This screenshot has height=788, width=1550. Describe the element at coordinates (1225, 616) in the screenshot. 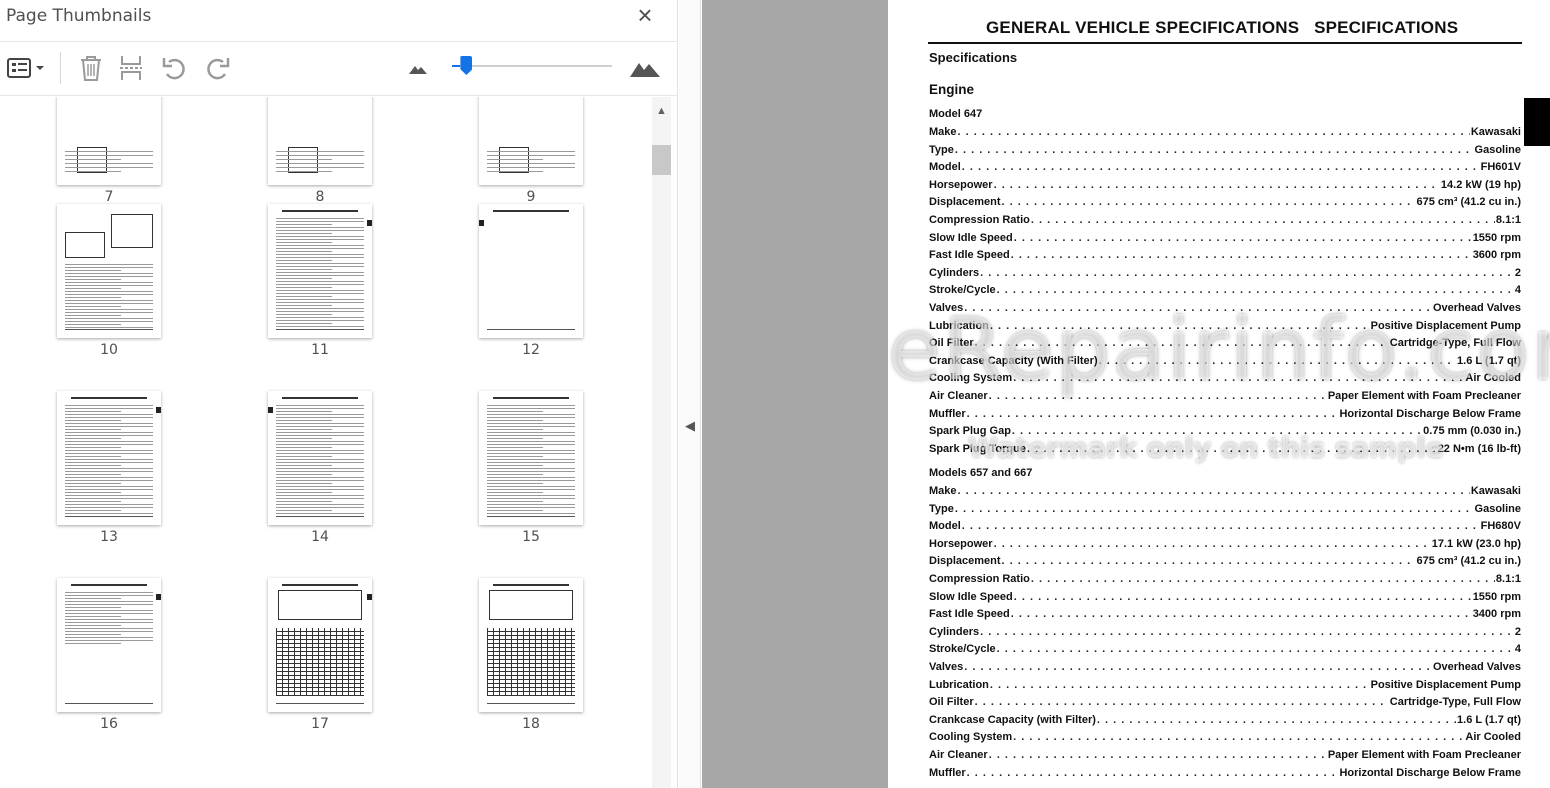

I see `spec-row: Fast Idle Speed 3400 rpm` at that location.